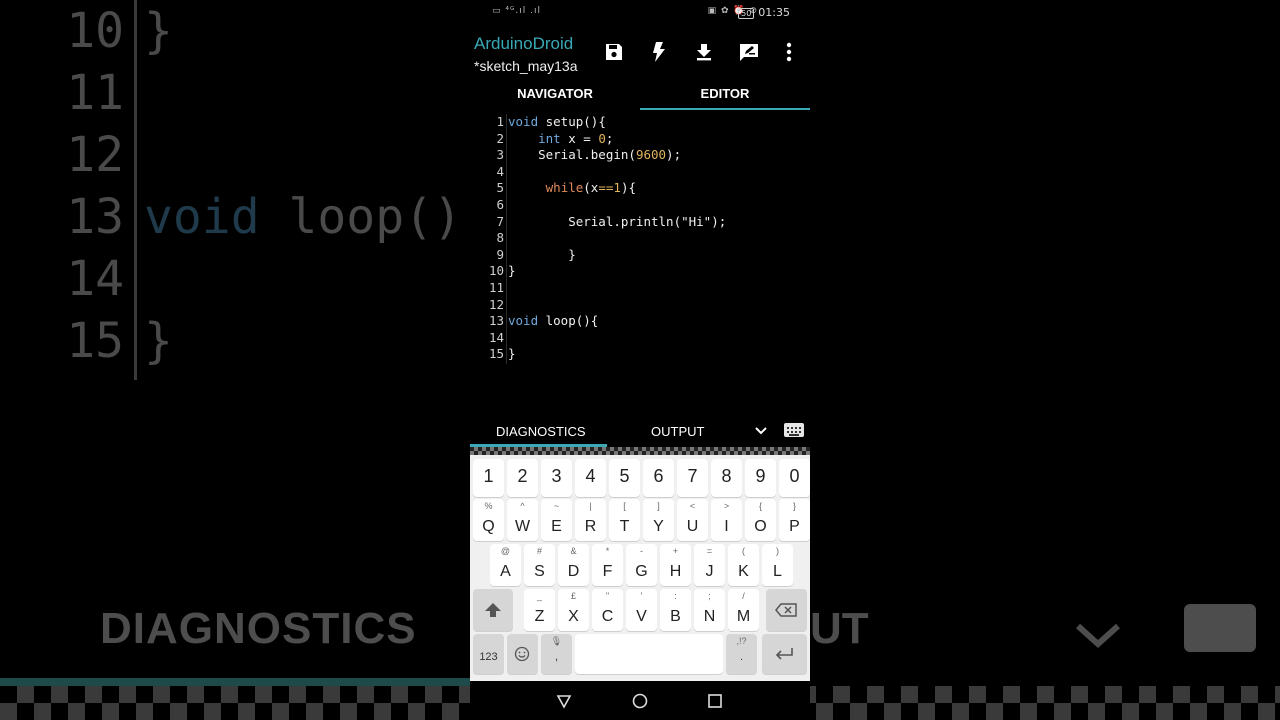  What do you see at coordinates (590, 478) in the screenshot?
I see `key-4: 4` at bounding box center [590, 478].